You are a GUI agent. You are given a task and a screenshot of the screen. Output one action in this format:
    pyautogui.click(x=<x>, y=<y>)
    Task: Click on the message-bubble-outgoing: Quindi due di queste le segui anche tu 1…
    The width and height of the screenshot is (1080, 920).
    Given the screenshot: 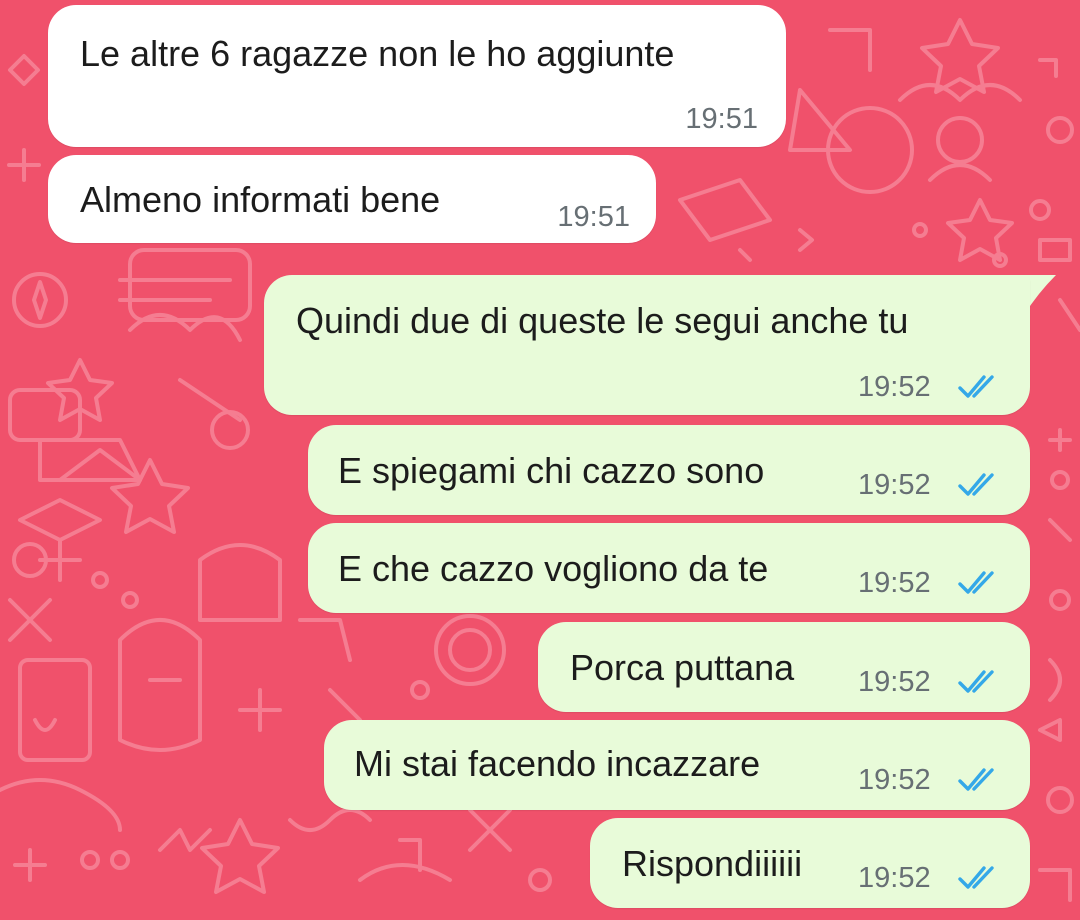 What is the action you would take?
    pyautogui.click(x=647, y=345)
    